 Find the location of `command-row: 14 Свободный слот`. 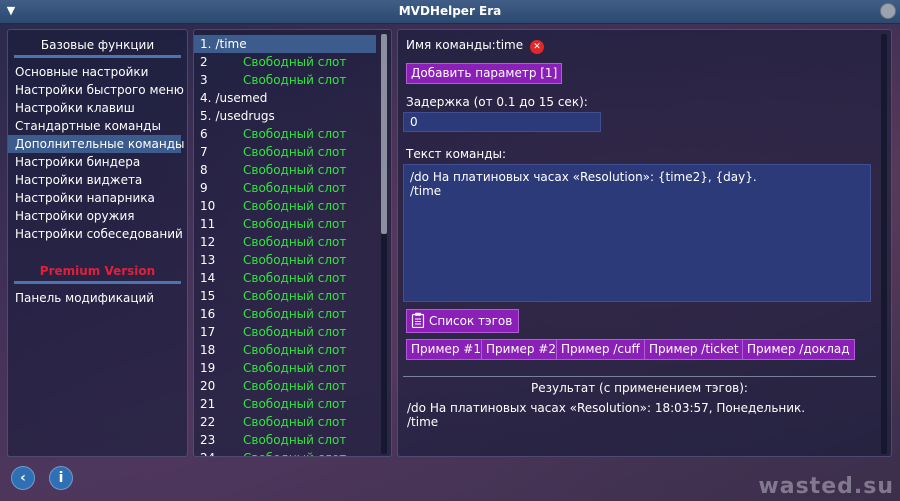

command-row: 14 Свободный слот is located at coordinates (285, 278).